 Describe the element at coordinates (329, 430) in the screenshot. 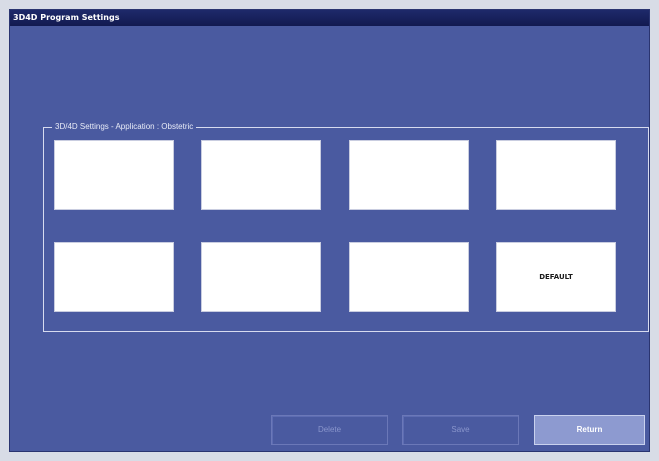

I see `delete-button: Delete` at that location.